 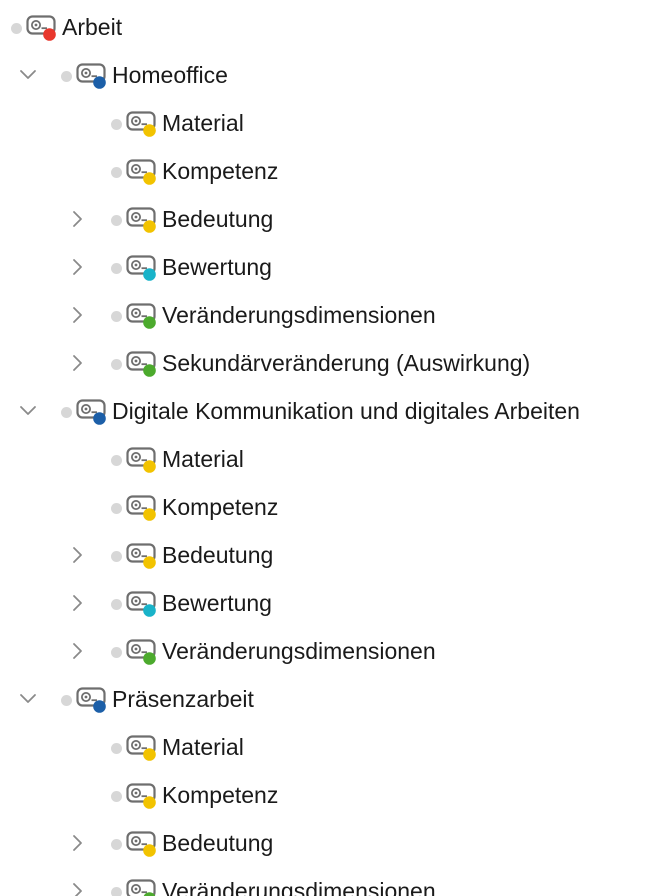 What do you see at coordinates (332, 75) in the screenshot?
I see `tree-item-homeoffice: Homeoffice` at bounding box center [332, 75].